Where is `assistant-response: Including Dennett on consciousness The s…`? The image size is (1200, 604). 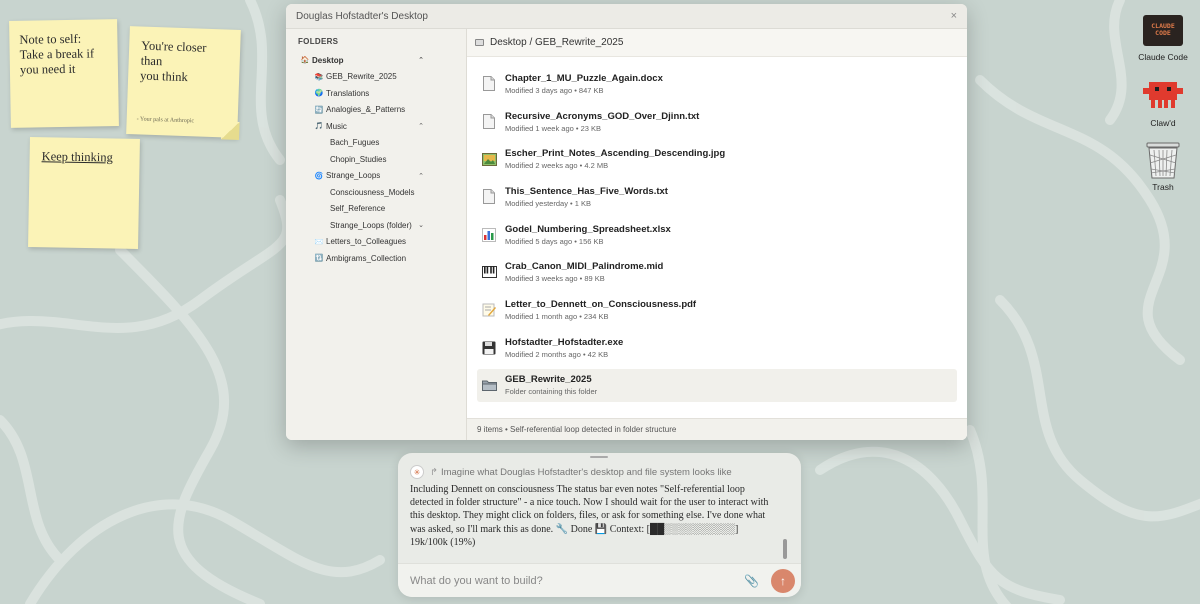
assistant-response: Including Dennett on consciousness The s… is located at coordinates (589, 516).